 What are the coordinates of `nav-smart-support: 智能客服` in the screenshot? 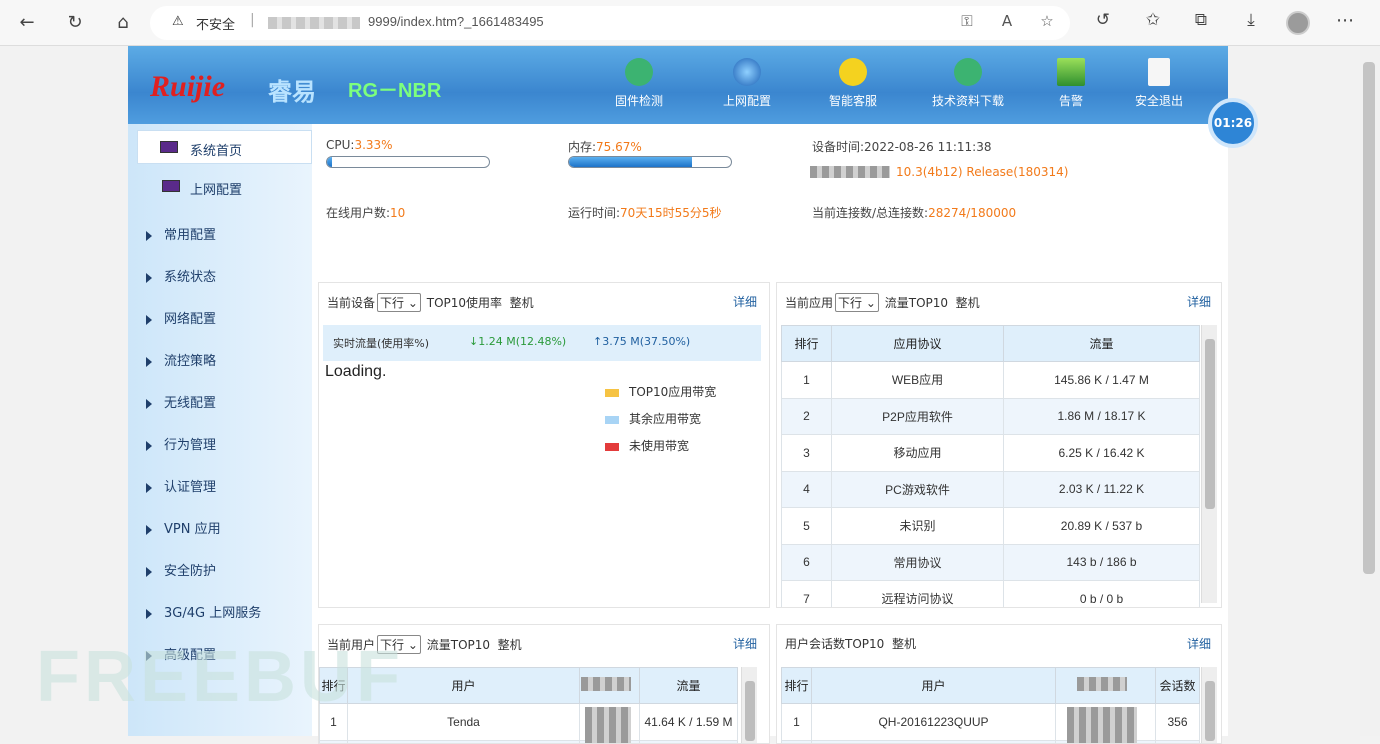 It's located at (853, 83).